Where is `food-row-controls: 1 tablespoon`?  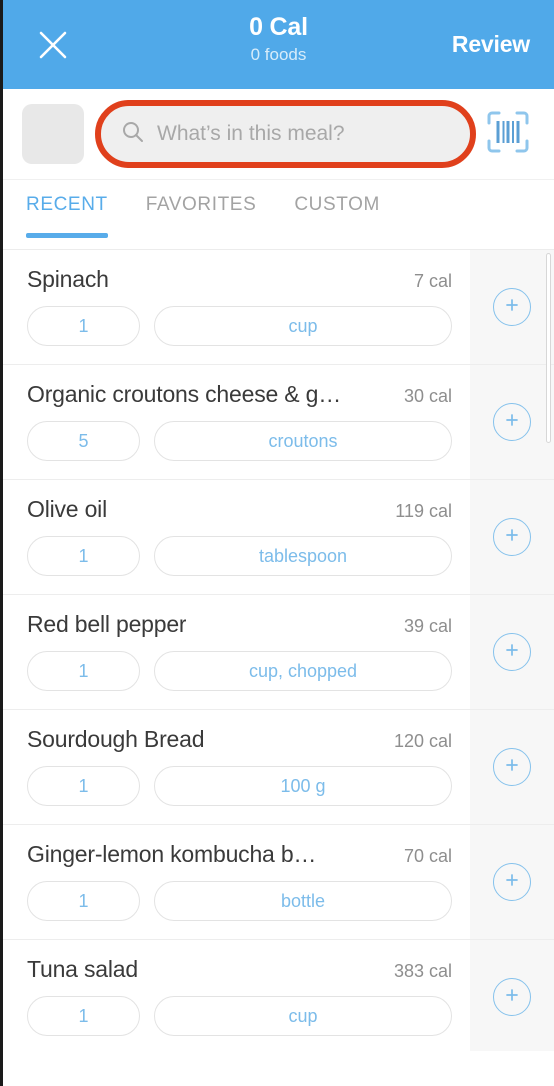
food-row-controls: 1 tablespoon is located at coordinates (239, 556).